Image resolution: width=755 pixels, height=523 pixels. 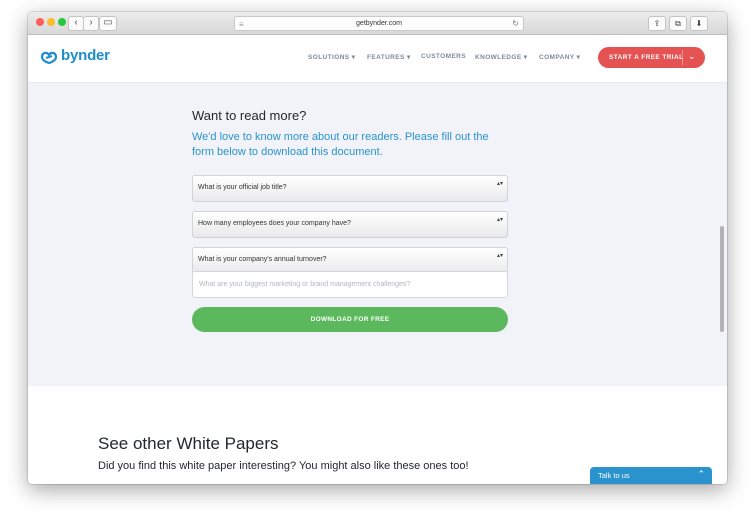 What do you see at coordinates (651, 475) in the screenshot?
I see `talk-to-us-widget: Talk to us ⌃` at bounding box center [651, 475].